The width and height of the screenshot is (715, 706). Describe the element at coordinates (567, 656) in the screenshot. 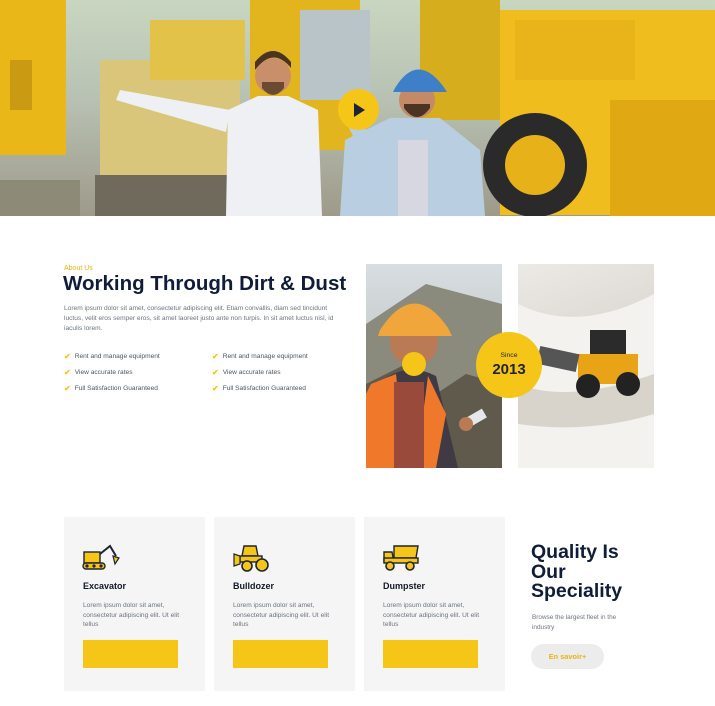

I see `learn-more-button: En savoir+` at that location.